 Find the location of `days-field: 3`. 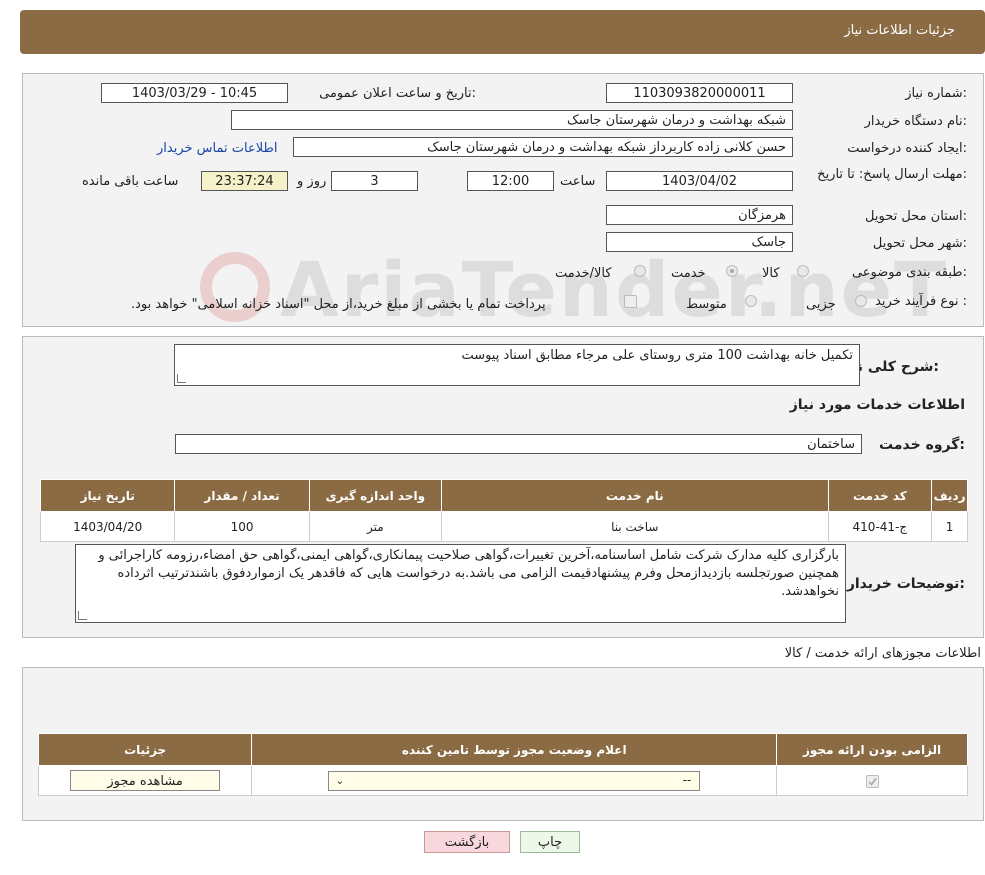

days-field: 3 is located at coordinates (374, 181).